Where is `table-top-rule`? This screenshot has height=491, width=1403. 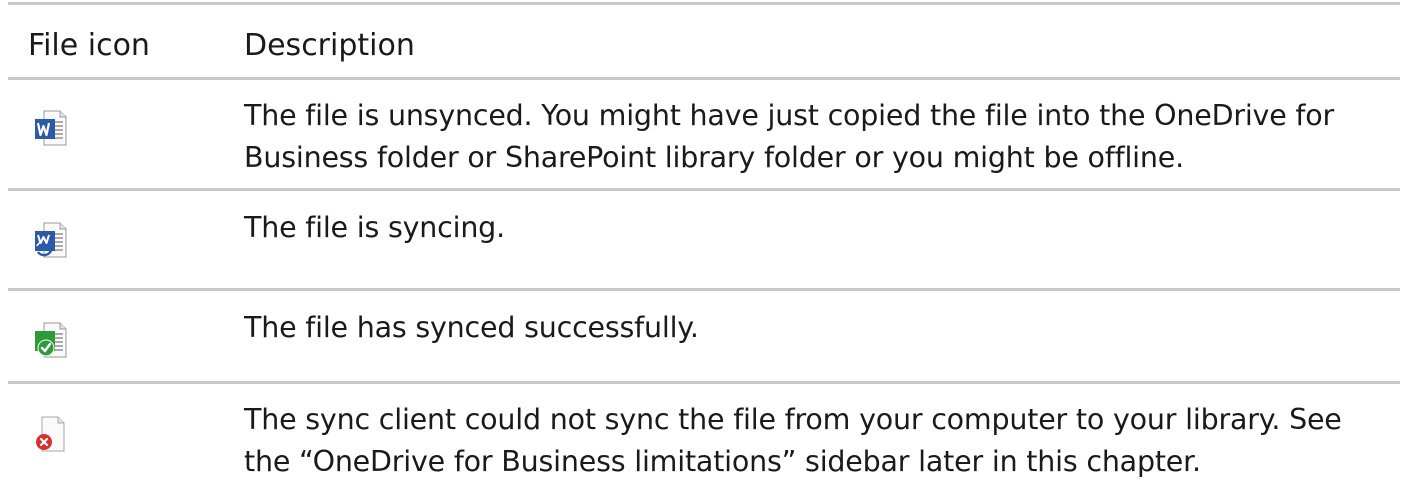 table-top-rule is located at coordinates (704, 3).